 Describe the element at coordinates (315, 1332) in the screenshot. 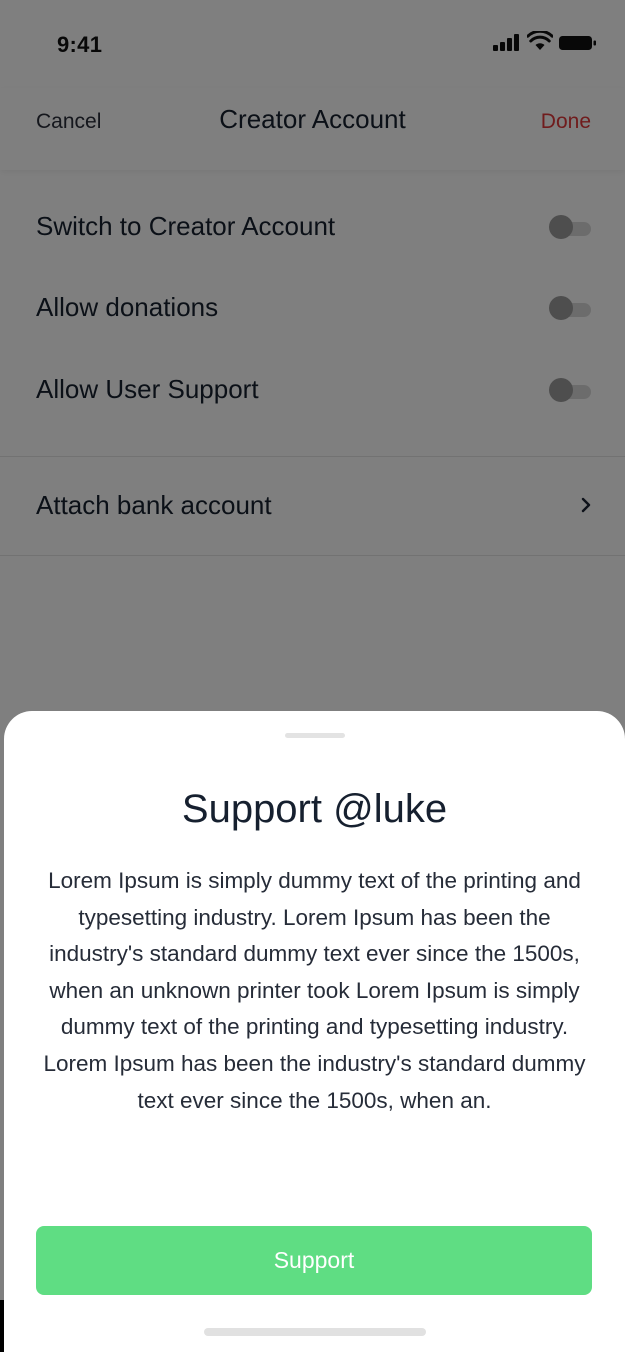

I see `home-indicator` at that location.